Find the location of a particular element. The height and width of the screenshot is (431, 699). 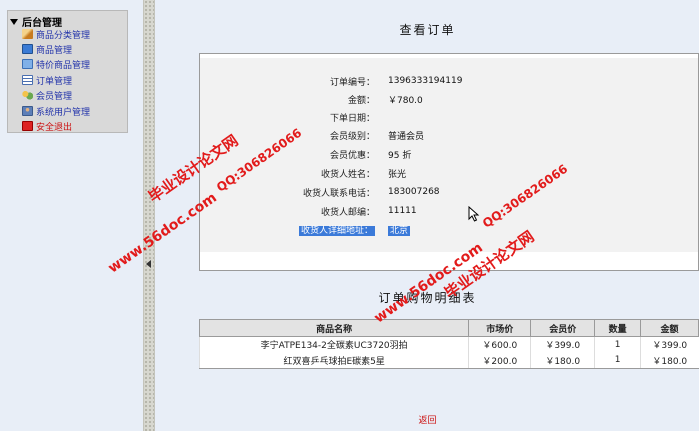

system-user-icon is located at coordinates (27, 111).